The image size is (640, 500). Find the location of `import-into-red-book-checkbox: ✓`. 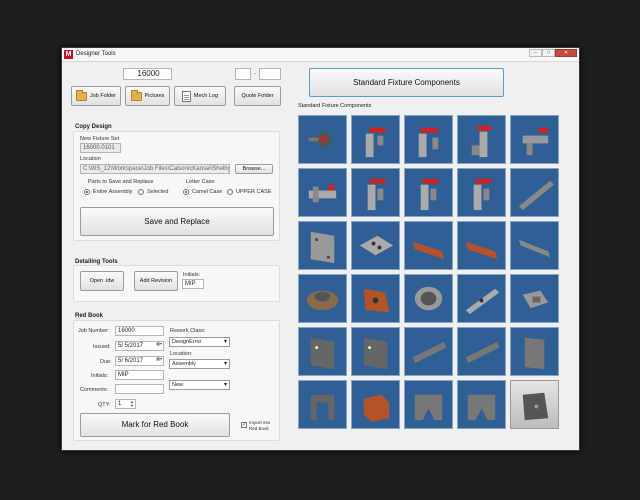

import-into-red-book-checkbox: ✓ is located at coordinates (244, 425).